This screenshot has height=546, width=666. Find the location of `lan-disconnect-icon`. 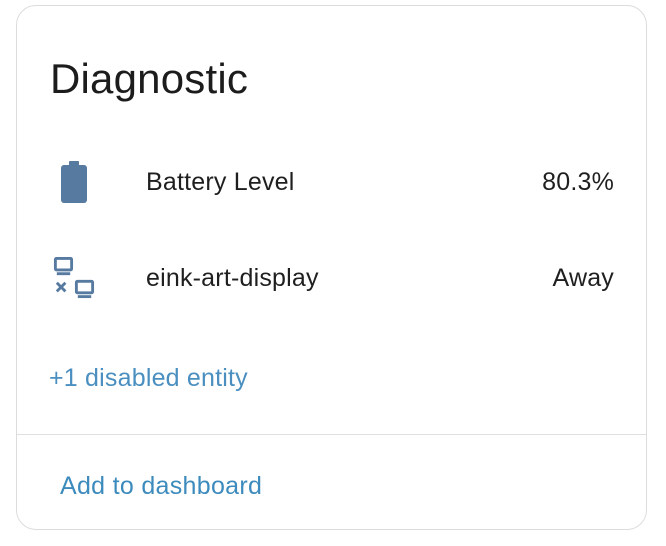

lan-disconnect-icon is located at coordinates (74, 278).